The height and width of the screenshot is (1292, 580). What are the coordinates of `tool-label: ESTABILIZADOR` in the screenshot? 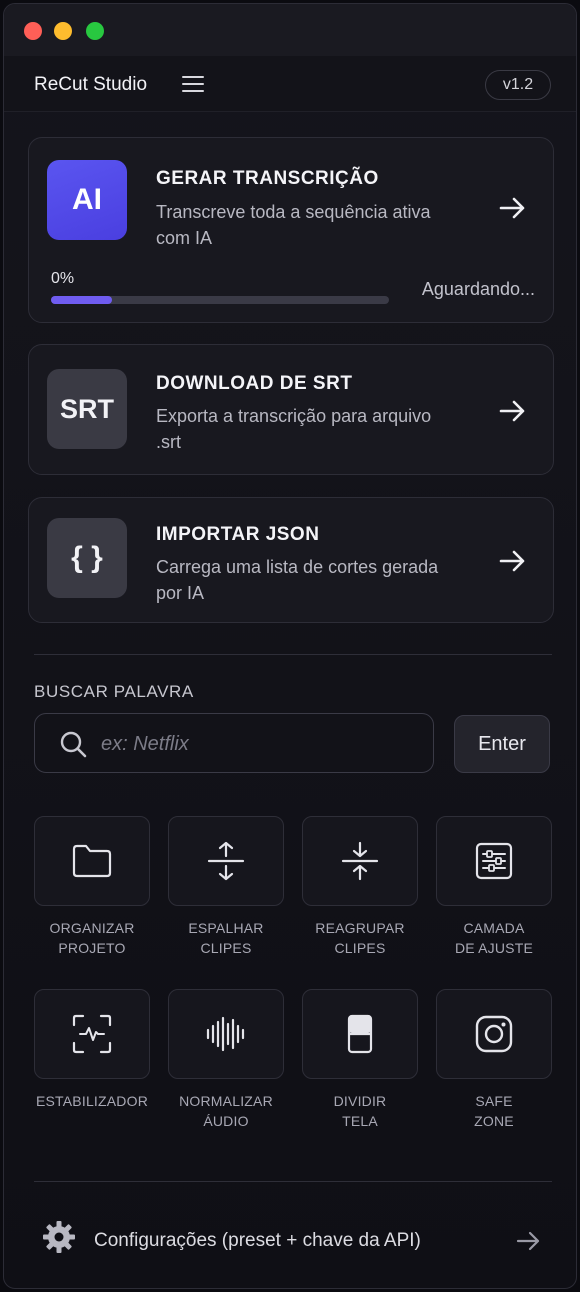 It's located at (92, 1101).